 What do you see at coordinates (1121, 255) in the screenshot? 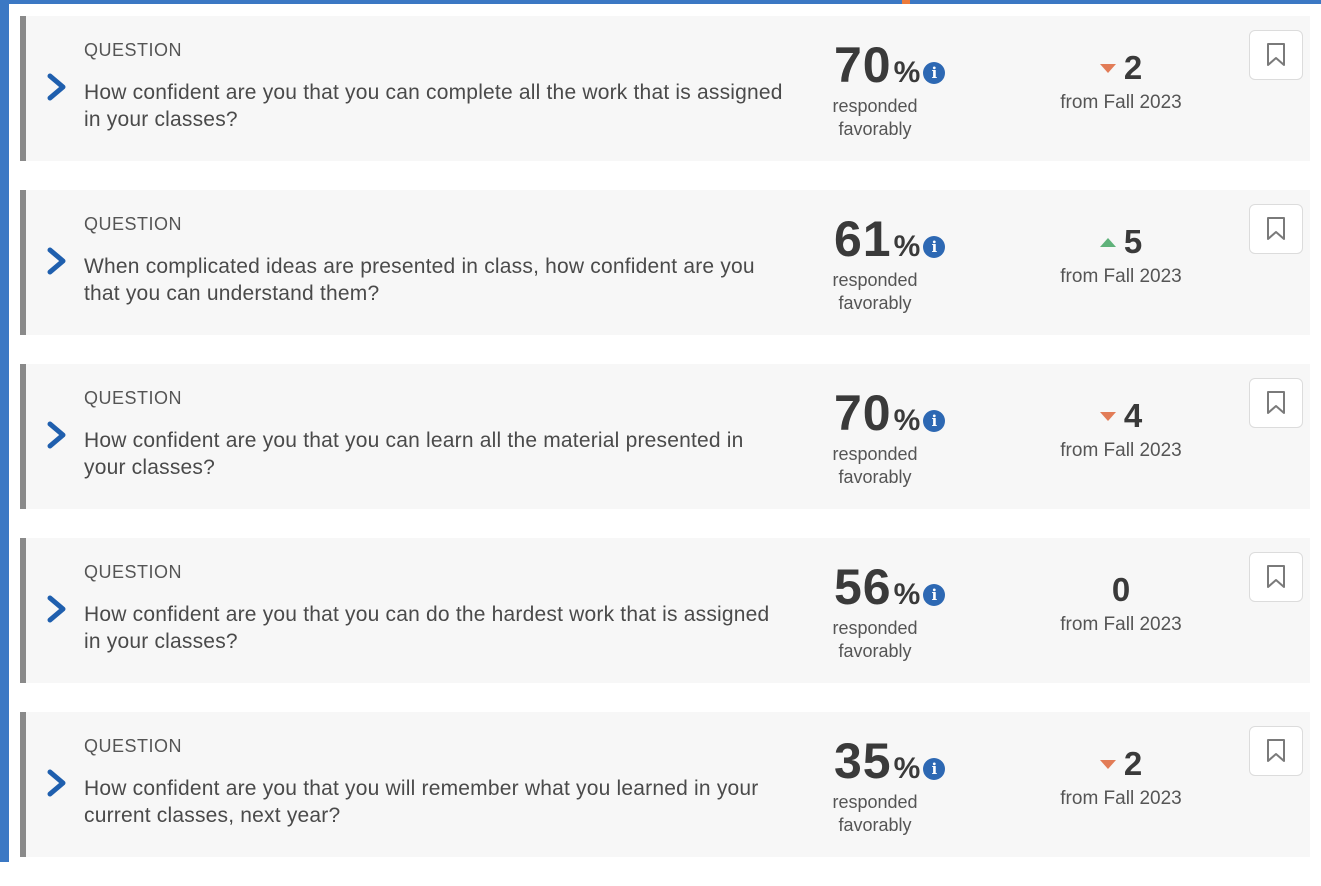
I see `change-indicator: 5 from Fall 2023` at bounding box center [1121, 255].